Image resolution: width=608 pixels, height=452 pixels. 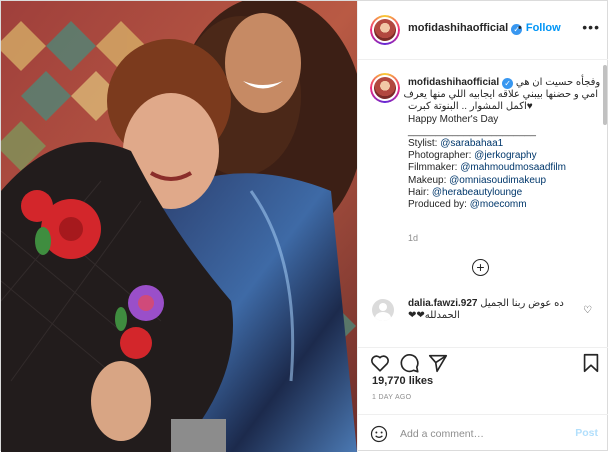 I want to click on follow-button: • Follow, so click(x=539, y=28).